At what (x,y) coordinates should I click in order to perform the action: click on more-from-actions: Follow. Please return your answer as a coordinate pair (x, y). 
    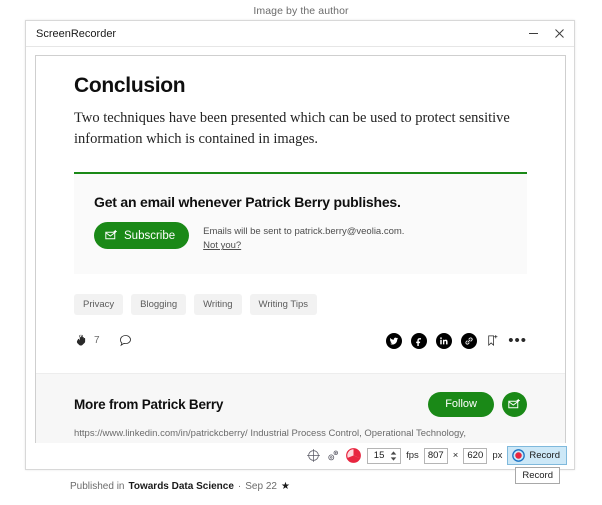
    Looking at the image, I should click on (477, 404).